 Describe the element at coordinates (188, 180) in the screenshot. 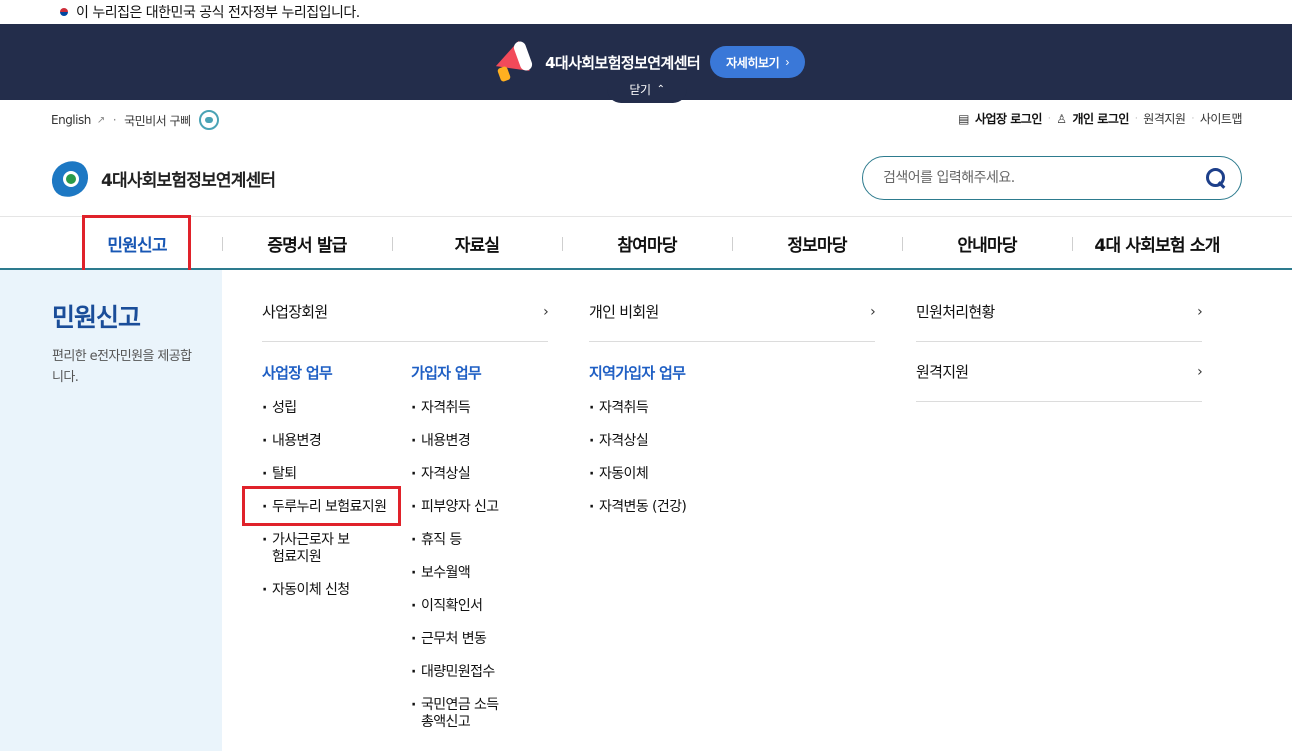

I see `logo-text: 4대사회보험정보연계센터` at that location.